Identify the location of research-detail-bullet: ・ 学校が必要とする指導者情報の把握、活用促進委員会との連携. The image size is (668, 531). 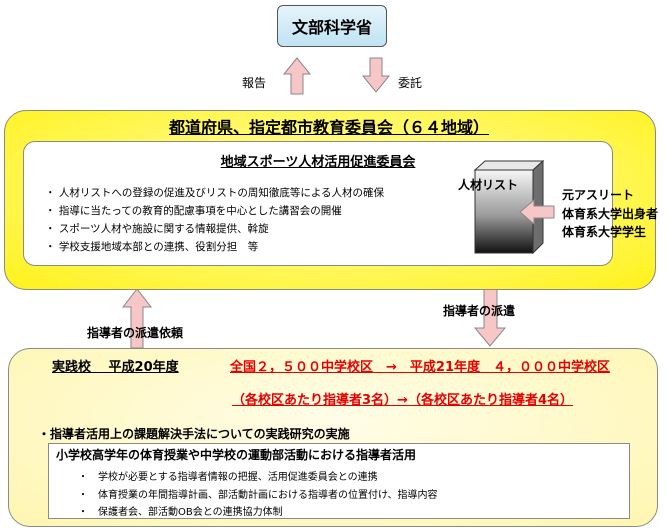
(228, 477).